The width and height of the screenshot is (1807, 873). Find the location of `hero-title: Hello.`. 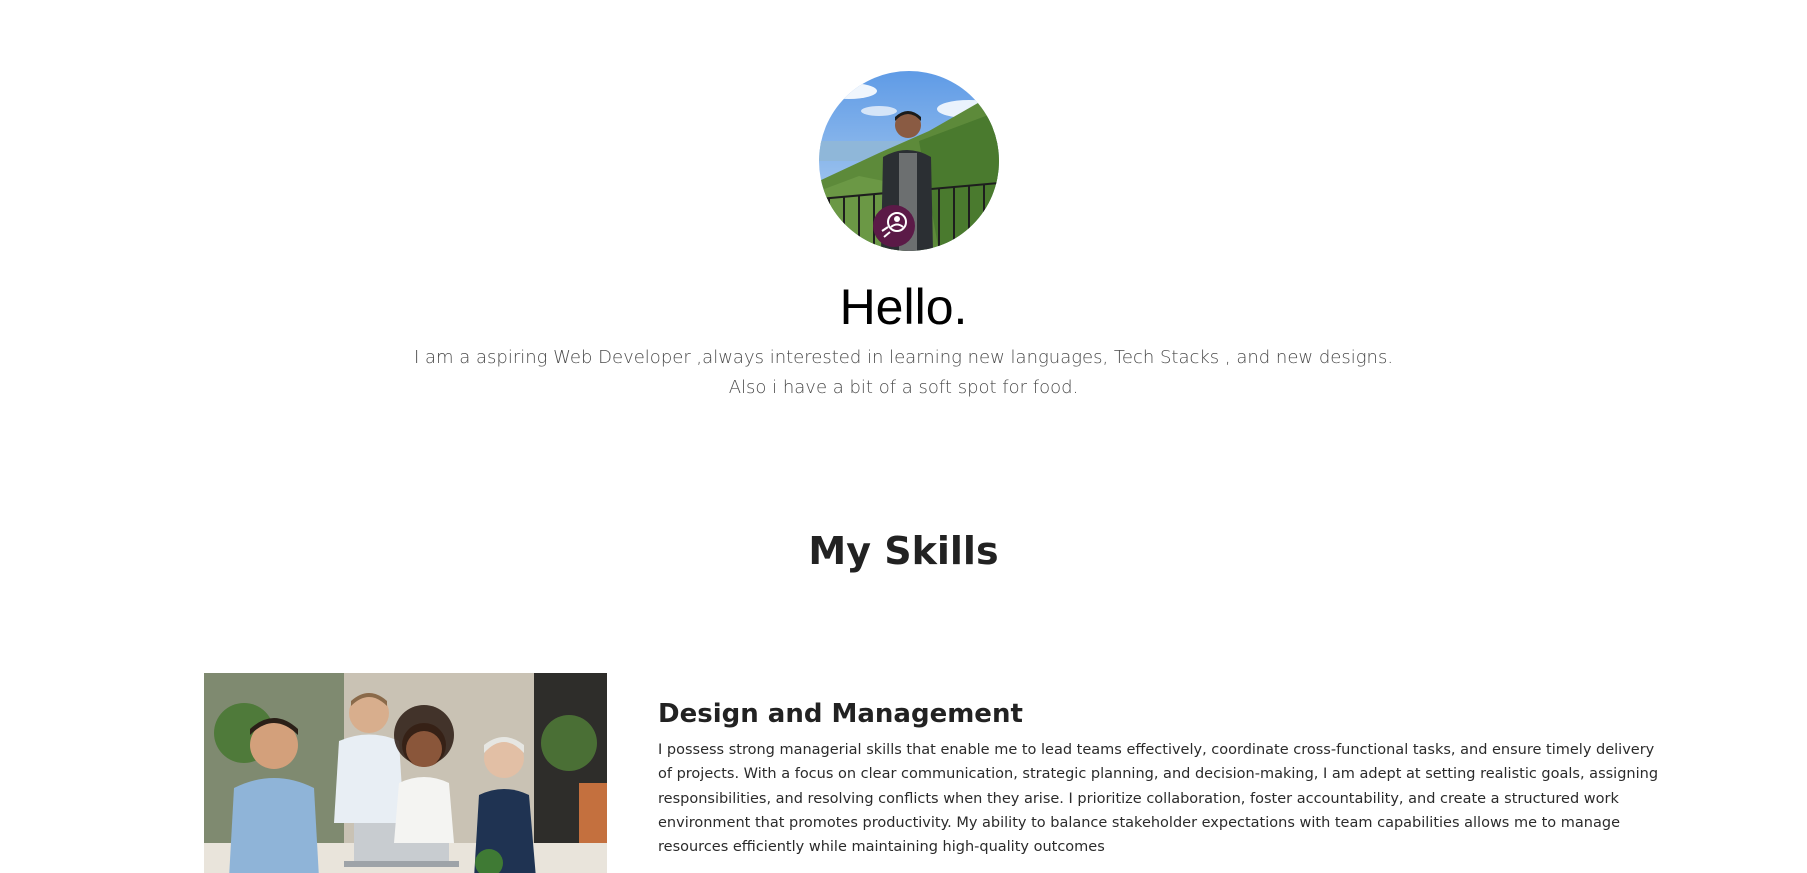

hero-title: Hello. is located at coordinates (903, 307).